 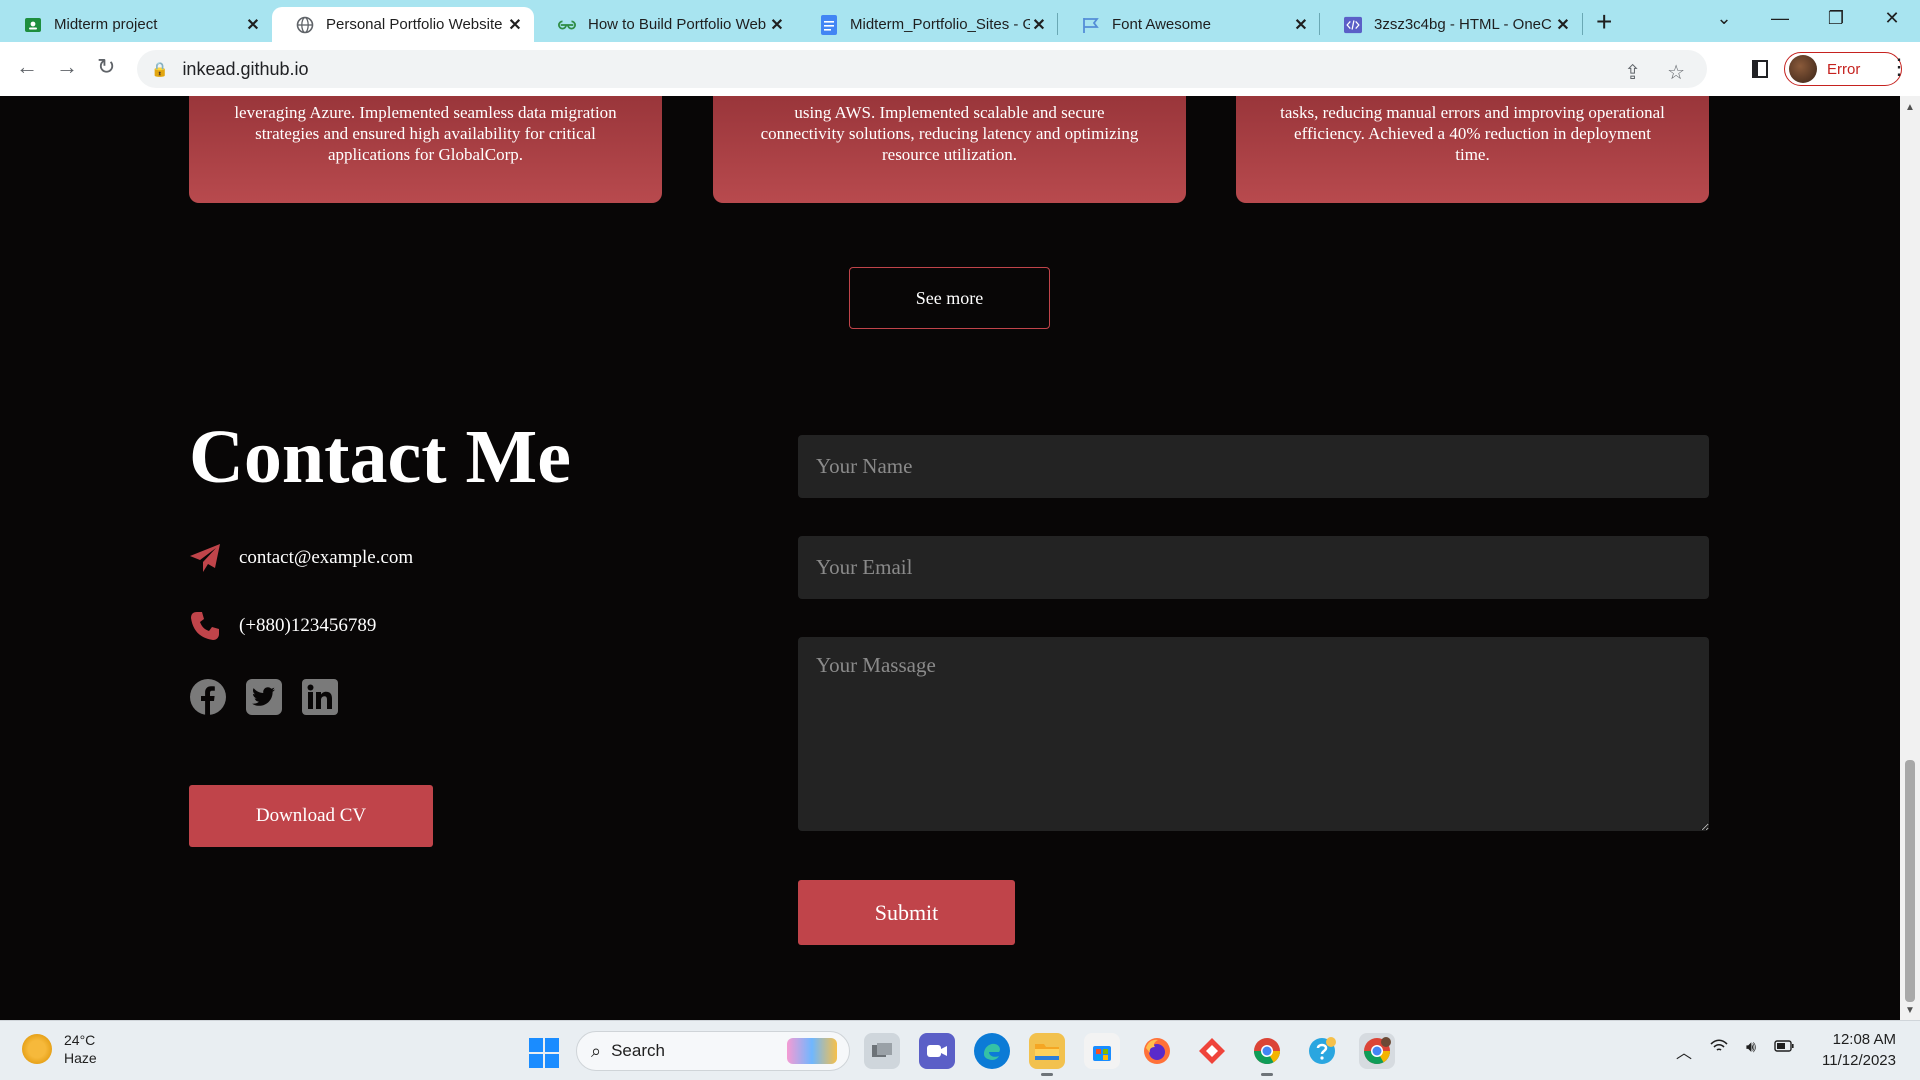 I want to click on facebook-icon, so click(x=208, y=697).